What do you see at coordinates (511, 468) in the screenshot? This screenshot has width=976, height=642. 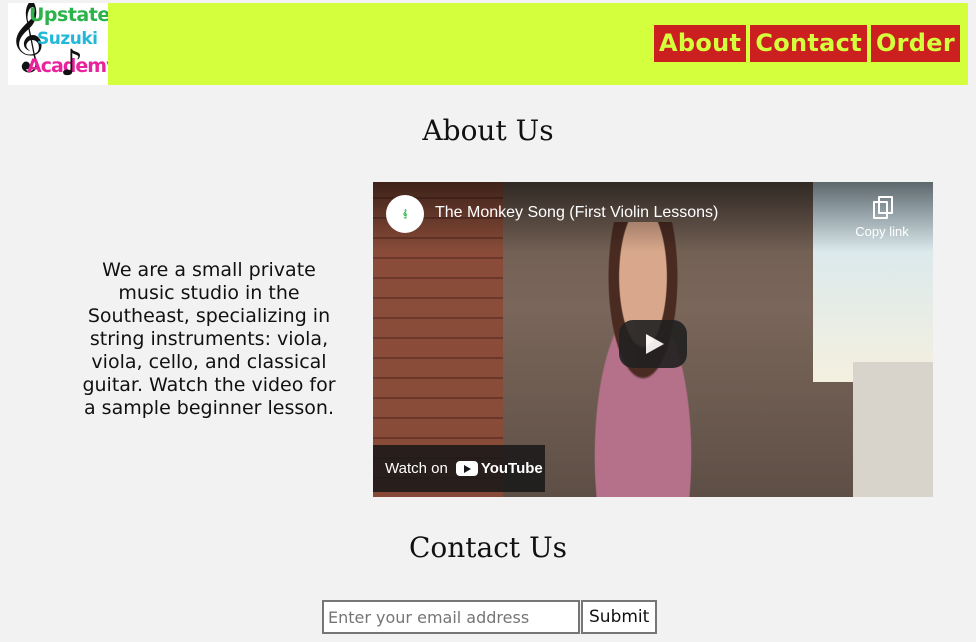 I see `youtube-wordmark: YouTube` at bounding box center [511, 468].